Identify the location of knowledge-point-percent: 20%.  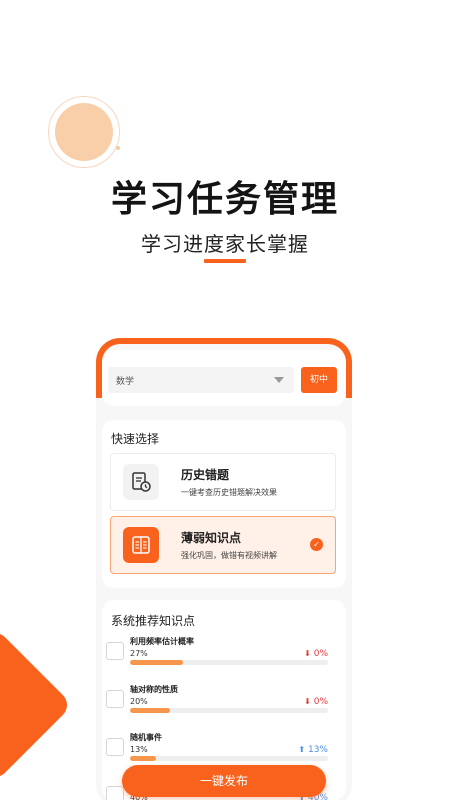
(139, 701).